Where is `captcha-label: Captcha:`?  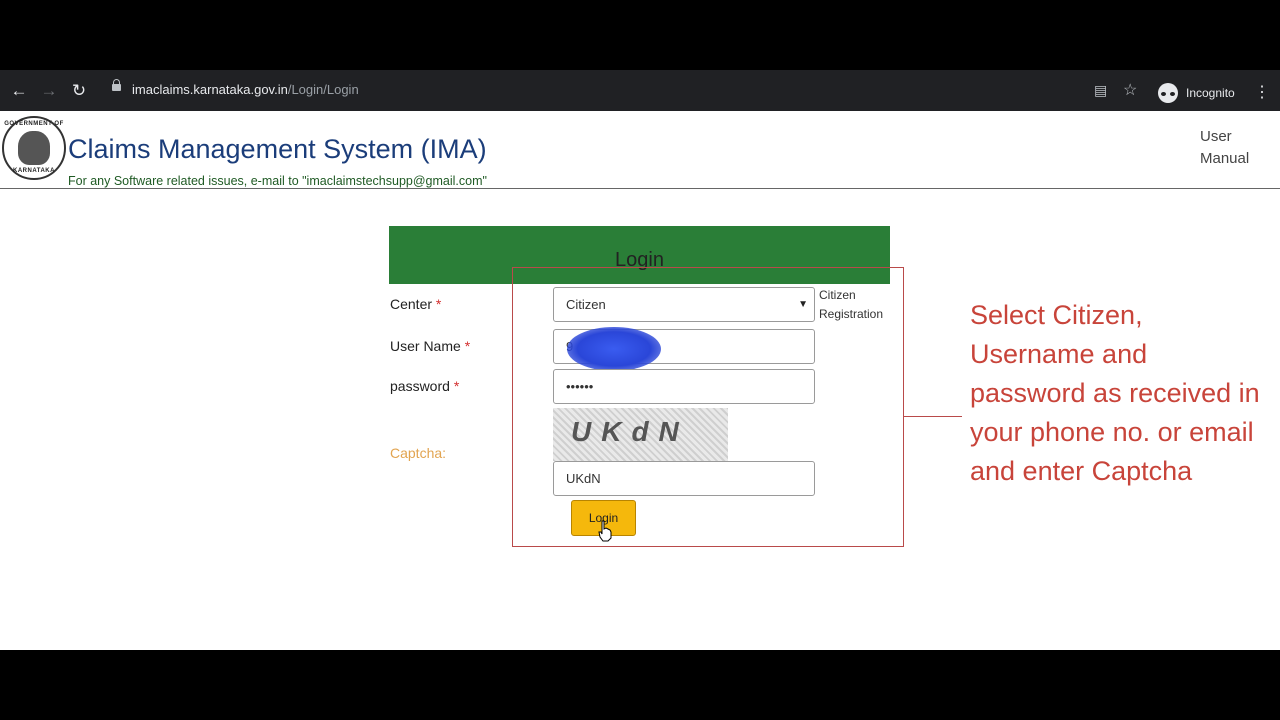 captcha-label: Captcha: is located at coordinates (418, 453).